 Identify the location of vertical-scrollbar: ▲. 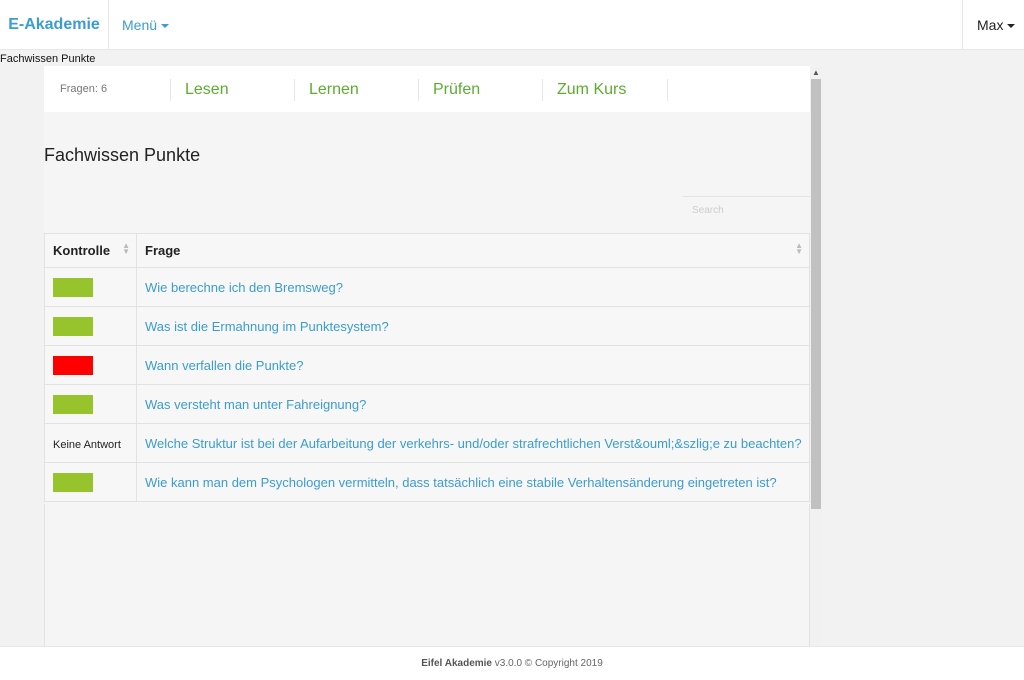
(816, 356).